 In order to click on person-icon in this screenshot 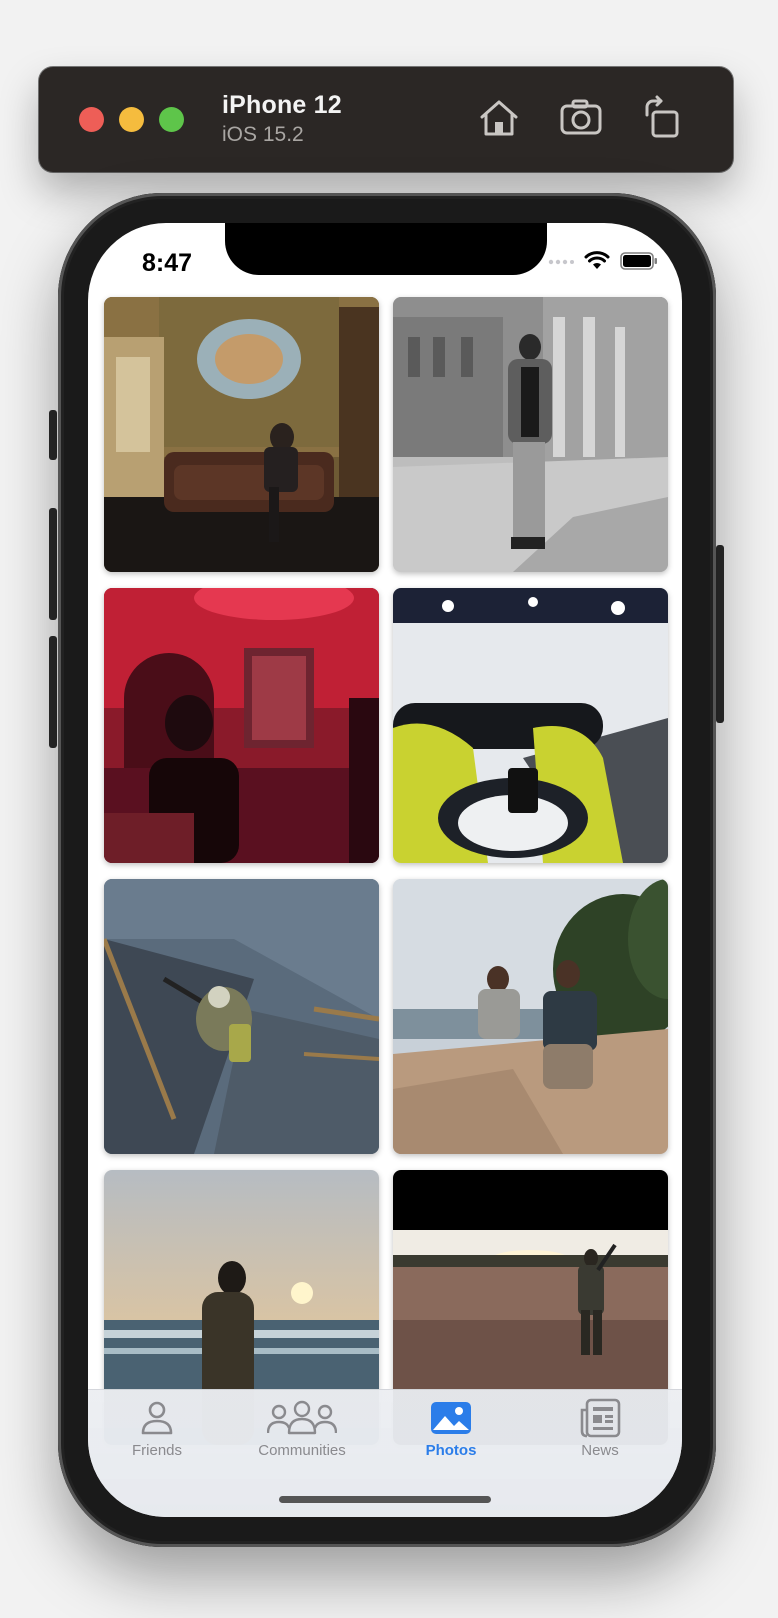, I will do `click(157, 1418)`.